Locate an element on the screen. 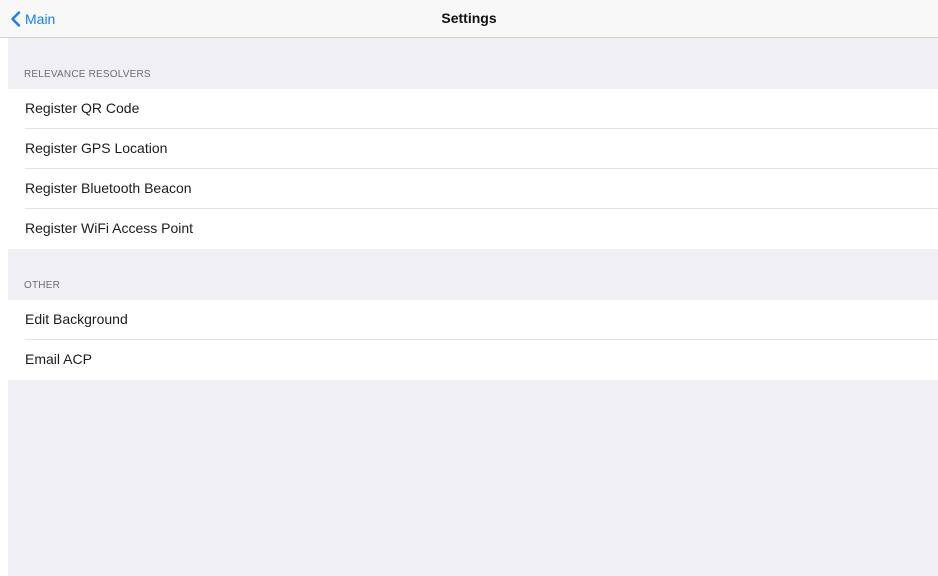 The width and height of the screenshot is (938, 576). section-header-relevance-resolvers: RELEVANCE RESOLVERS is located at coordinates (87, 74).